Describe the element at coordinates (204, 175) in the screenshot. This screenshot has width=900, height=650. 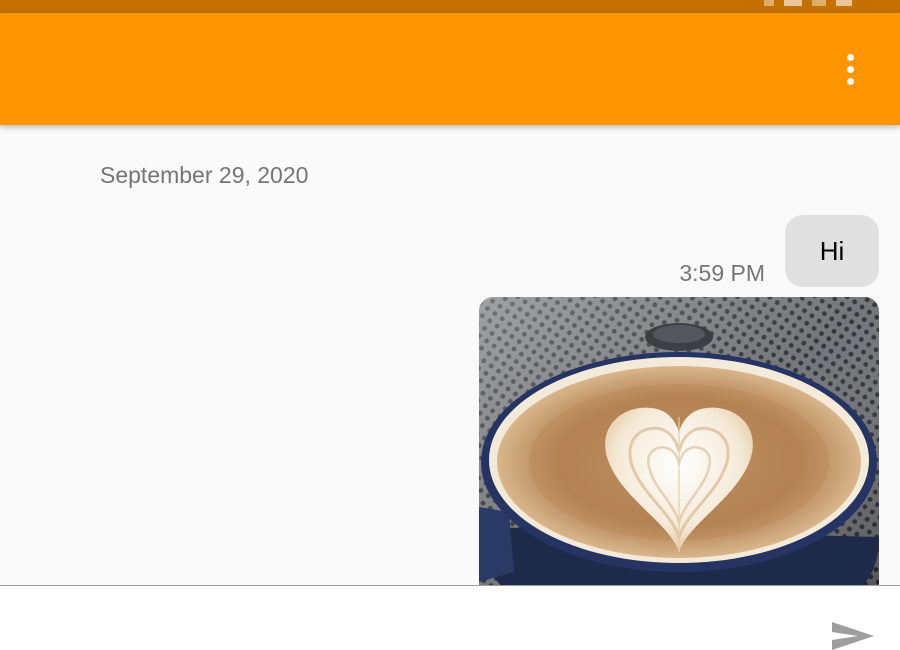
I see `date-header: September 29, 2020` at that location.